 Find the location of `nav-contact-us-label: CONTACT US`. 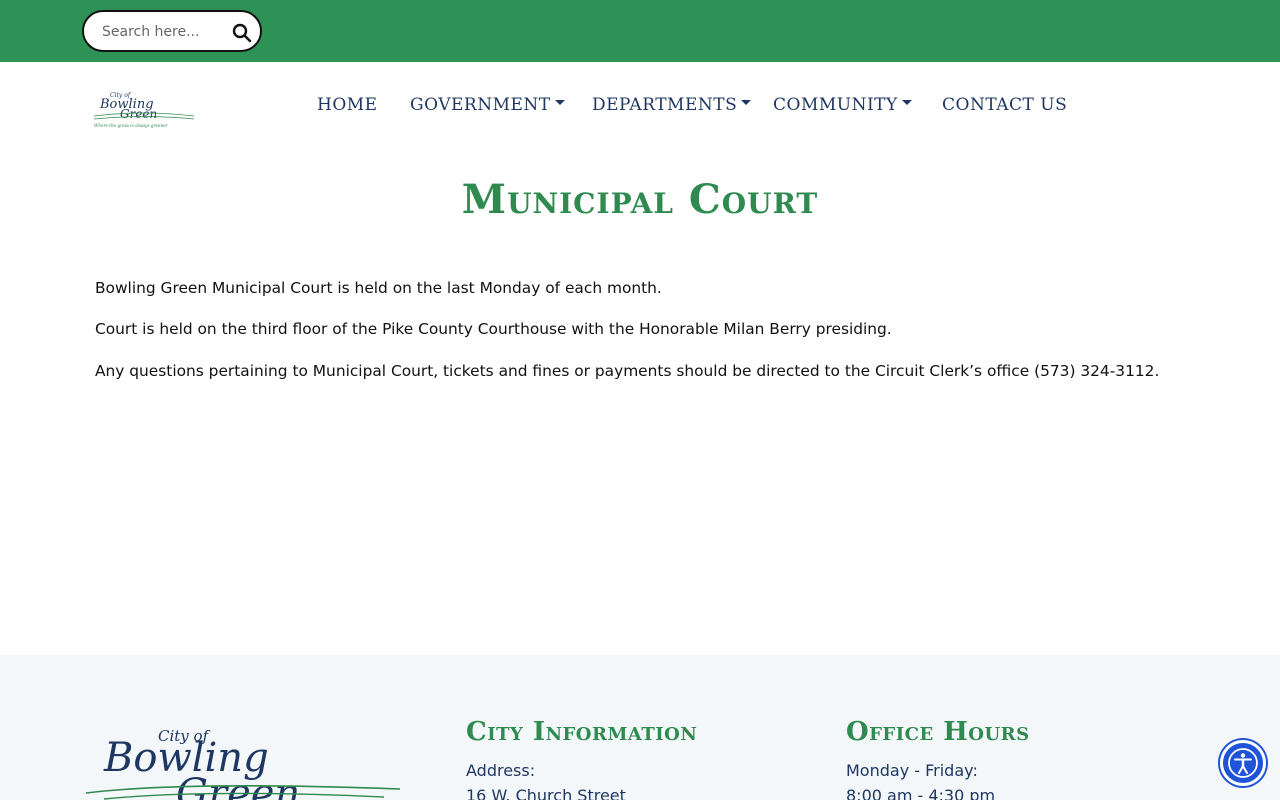

nav-contact-us-label: CONTACT US is located at coordinates (1005, 105).